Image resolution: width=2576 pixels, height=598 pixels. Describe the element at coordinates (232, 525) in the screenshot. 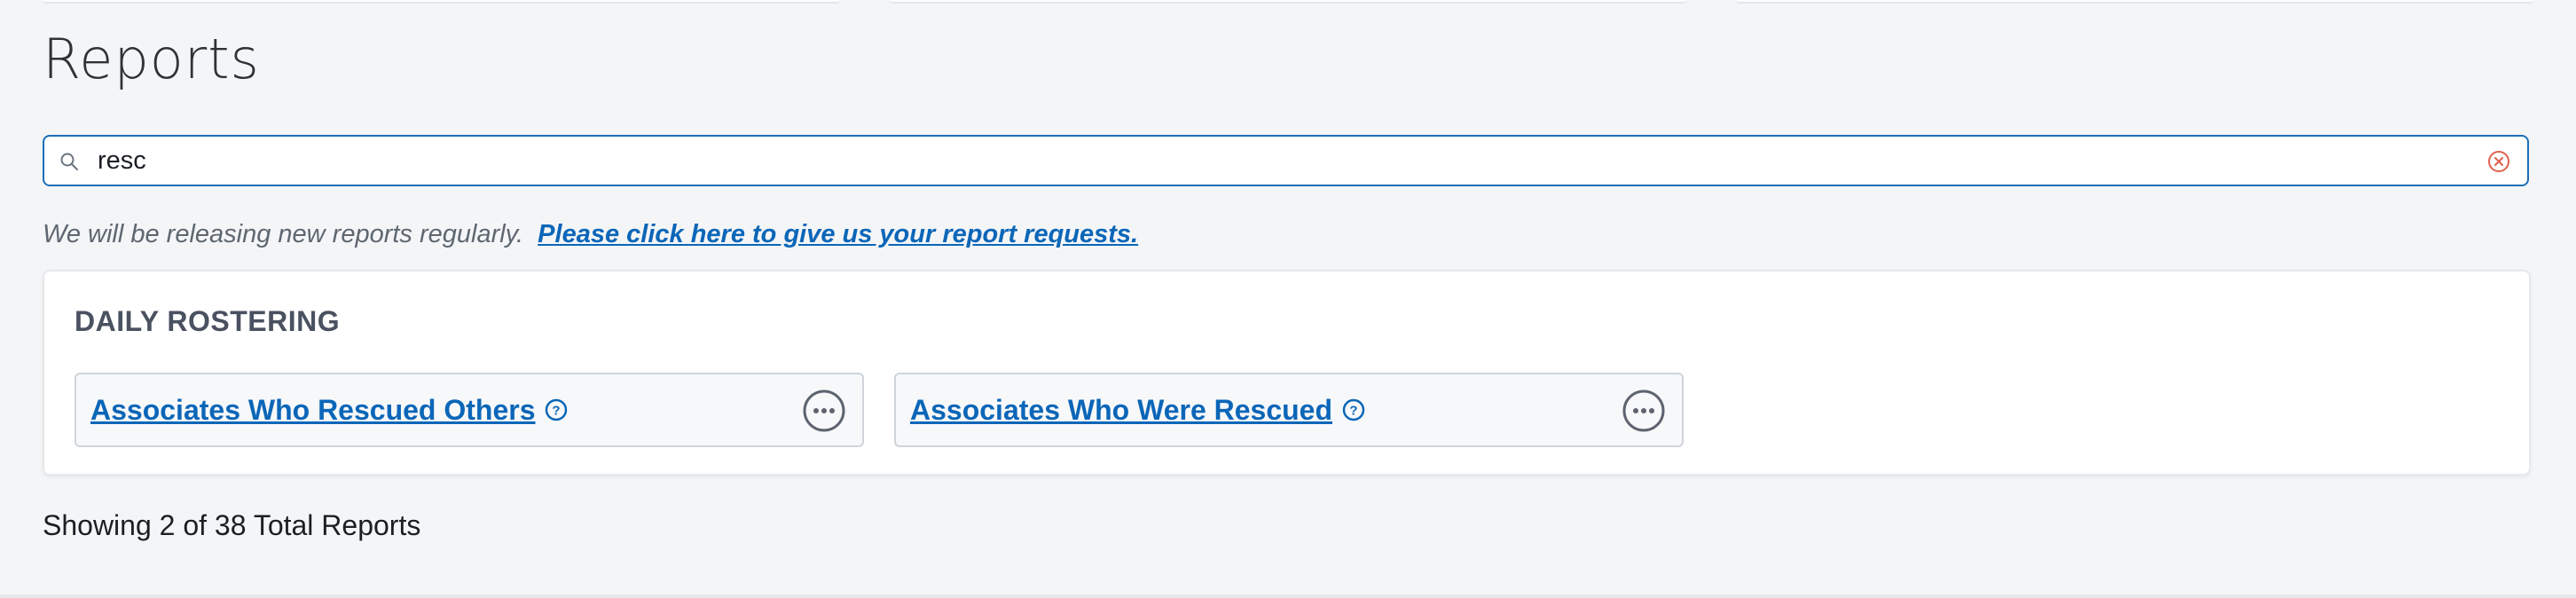

I see `report-count-summary: Showing 2 of 38 Total Reports` at that location.